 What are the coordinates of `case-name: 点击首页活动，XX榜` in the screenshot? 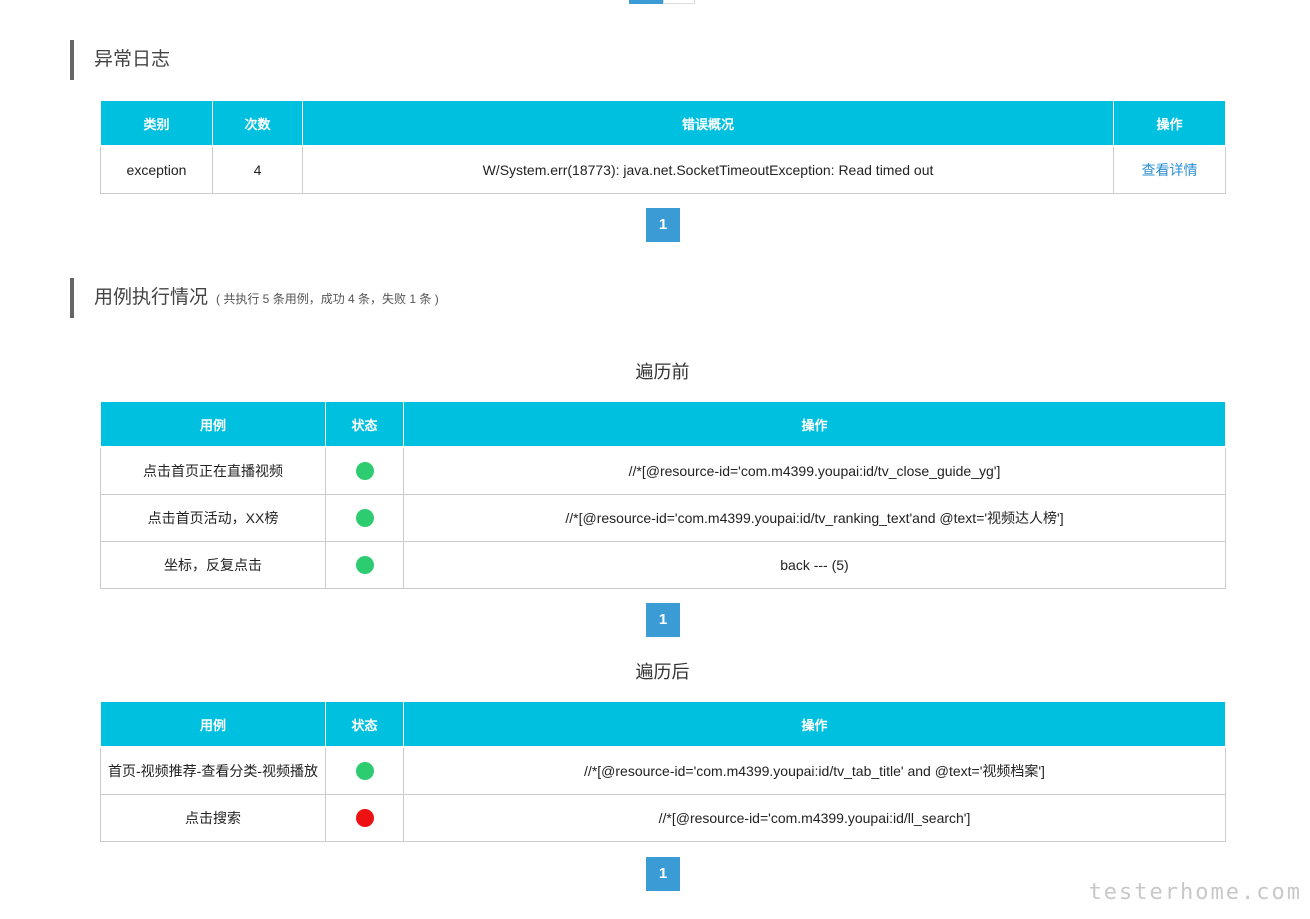 It's located at (213, 518).